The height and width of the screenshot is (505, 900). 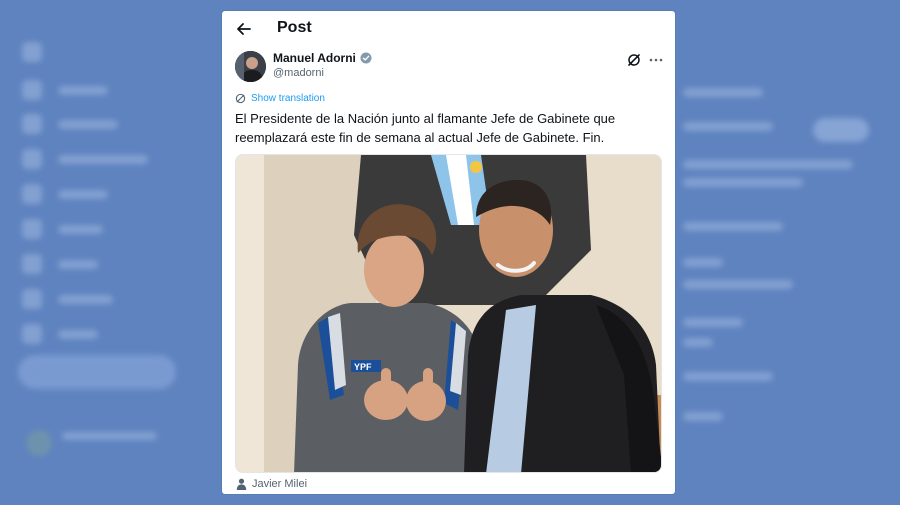 I want to click on more-options-button, so click(x=656, y=60).